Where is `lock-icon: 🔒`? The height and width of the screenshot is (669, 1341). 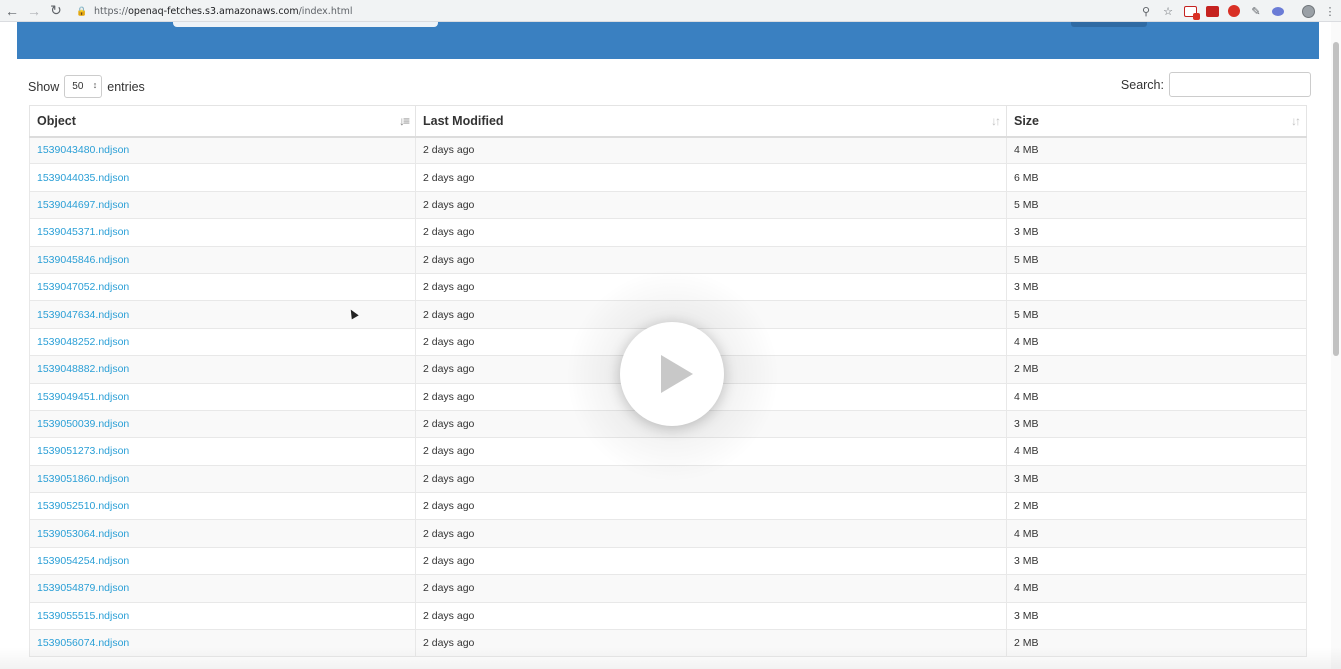 lock-icon: 🔒 is located at coordinates (82, 10).